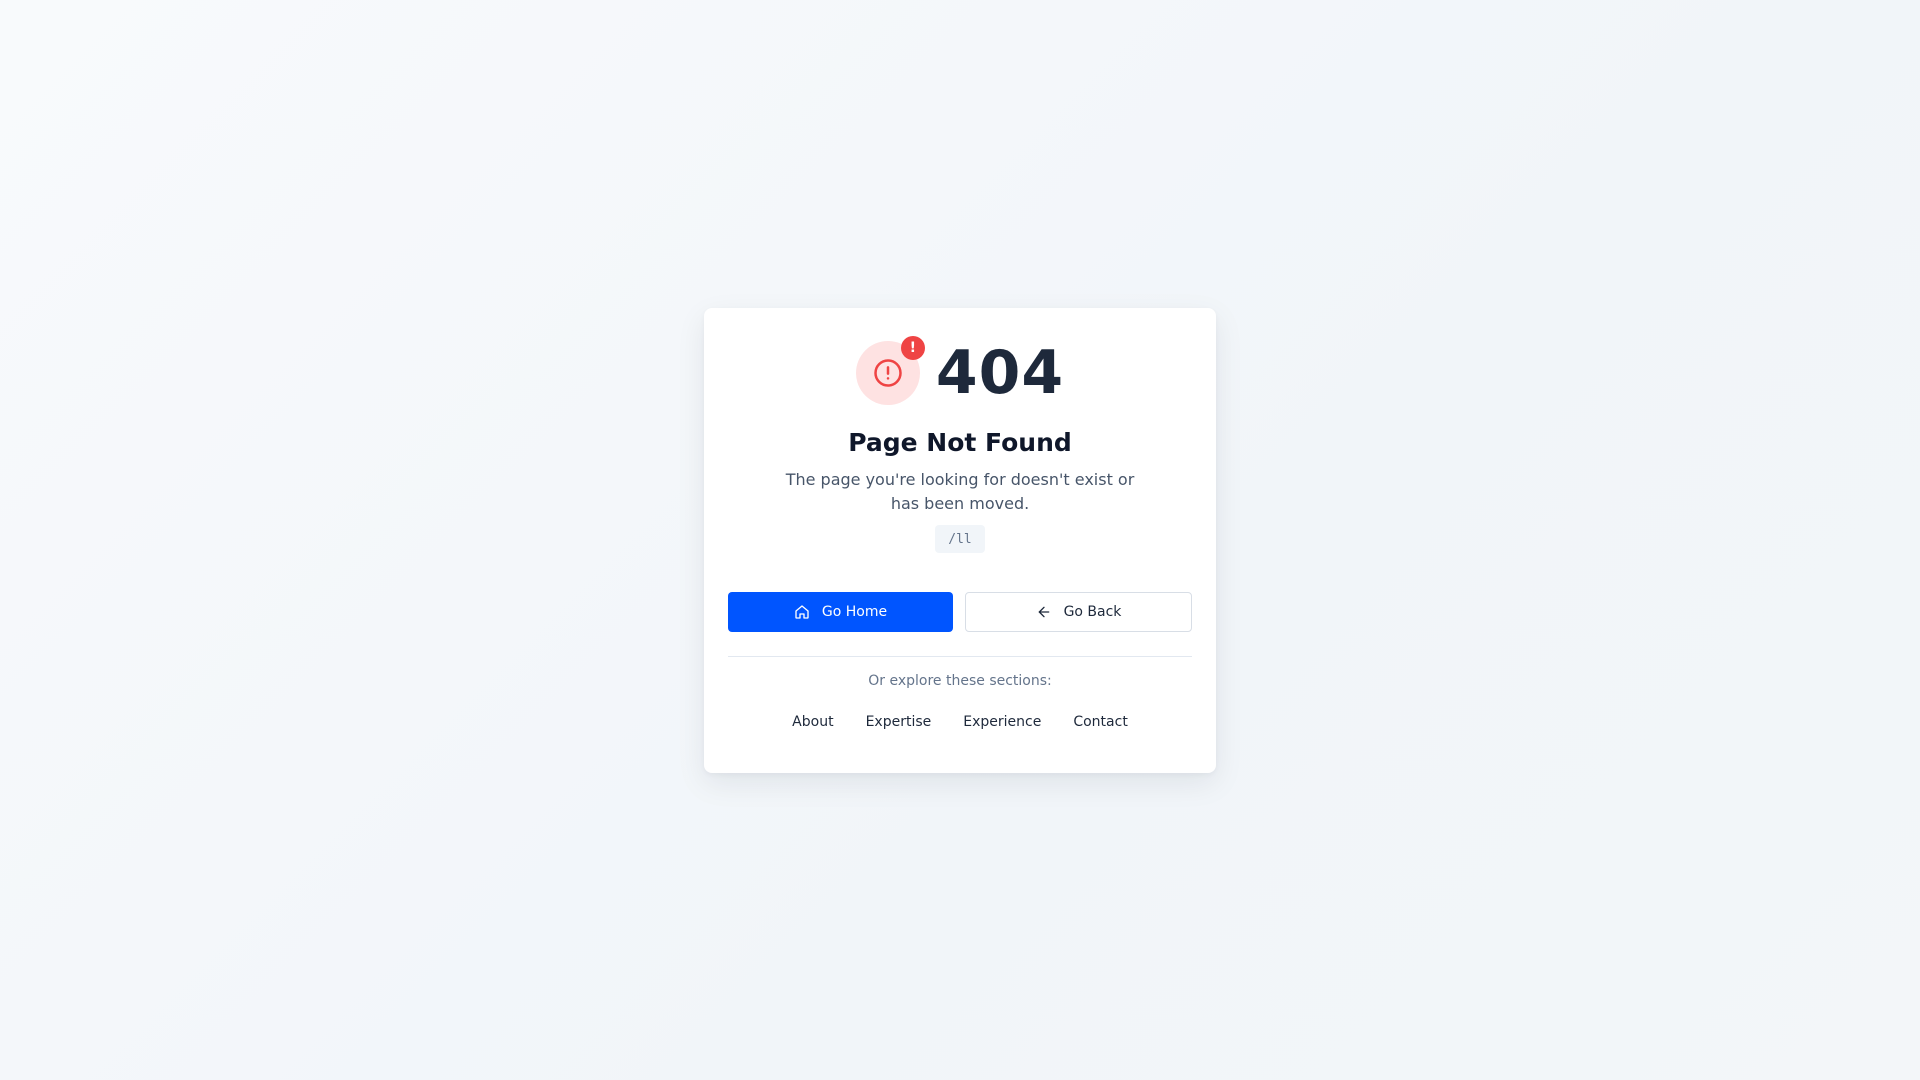 The width and height of the screenshot is (1920, 1080). I want to click on go-back-label: Go Back, so click(1092, 612).